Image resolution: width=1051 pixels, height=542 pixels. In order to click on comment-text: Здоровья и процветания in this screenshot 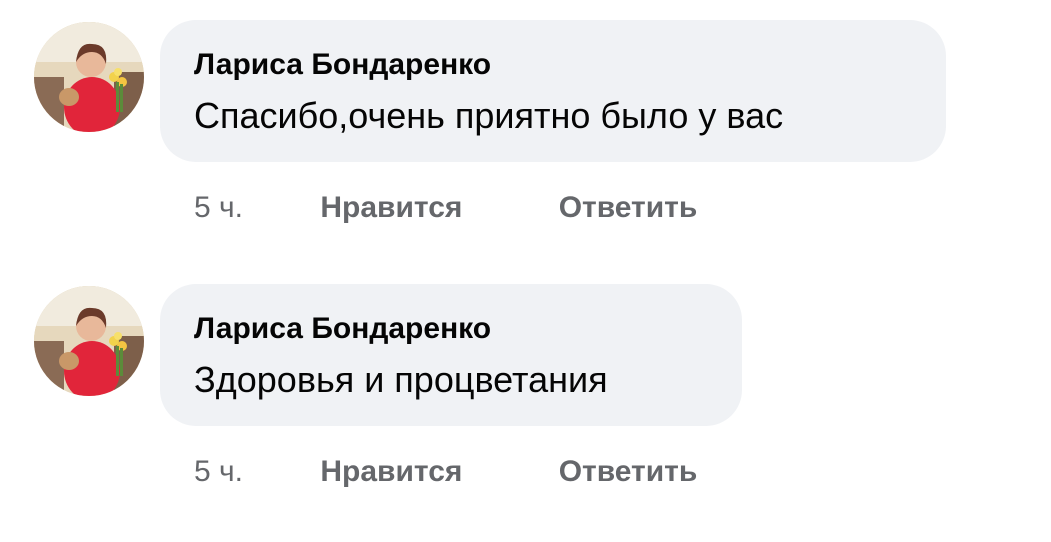, I will do `click(401, 379)`.